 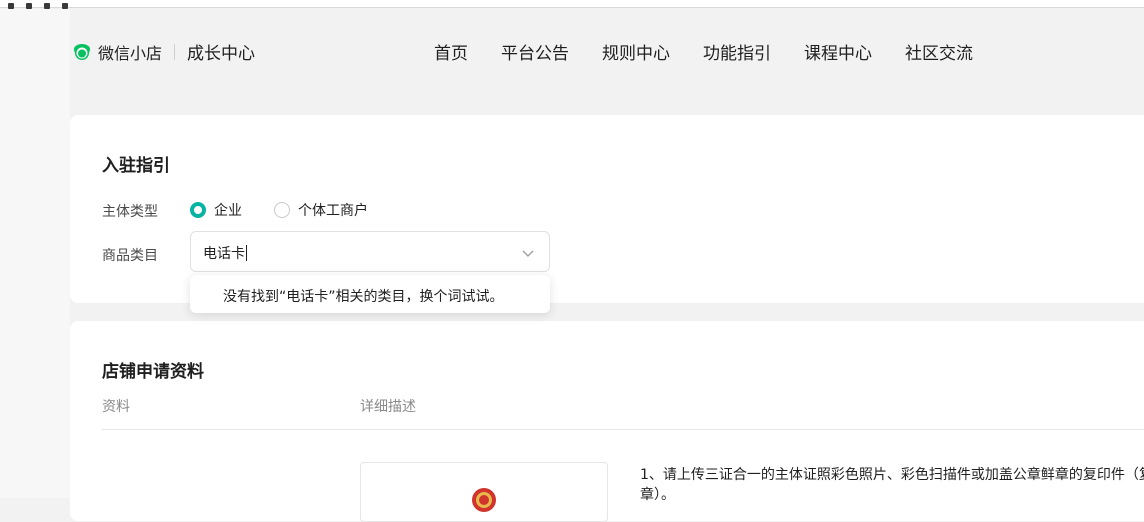 I want to click on radio-enterprise: 企业, so click(x=216, y=210).